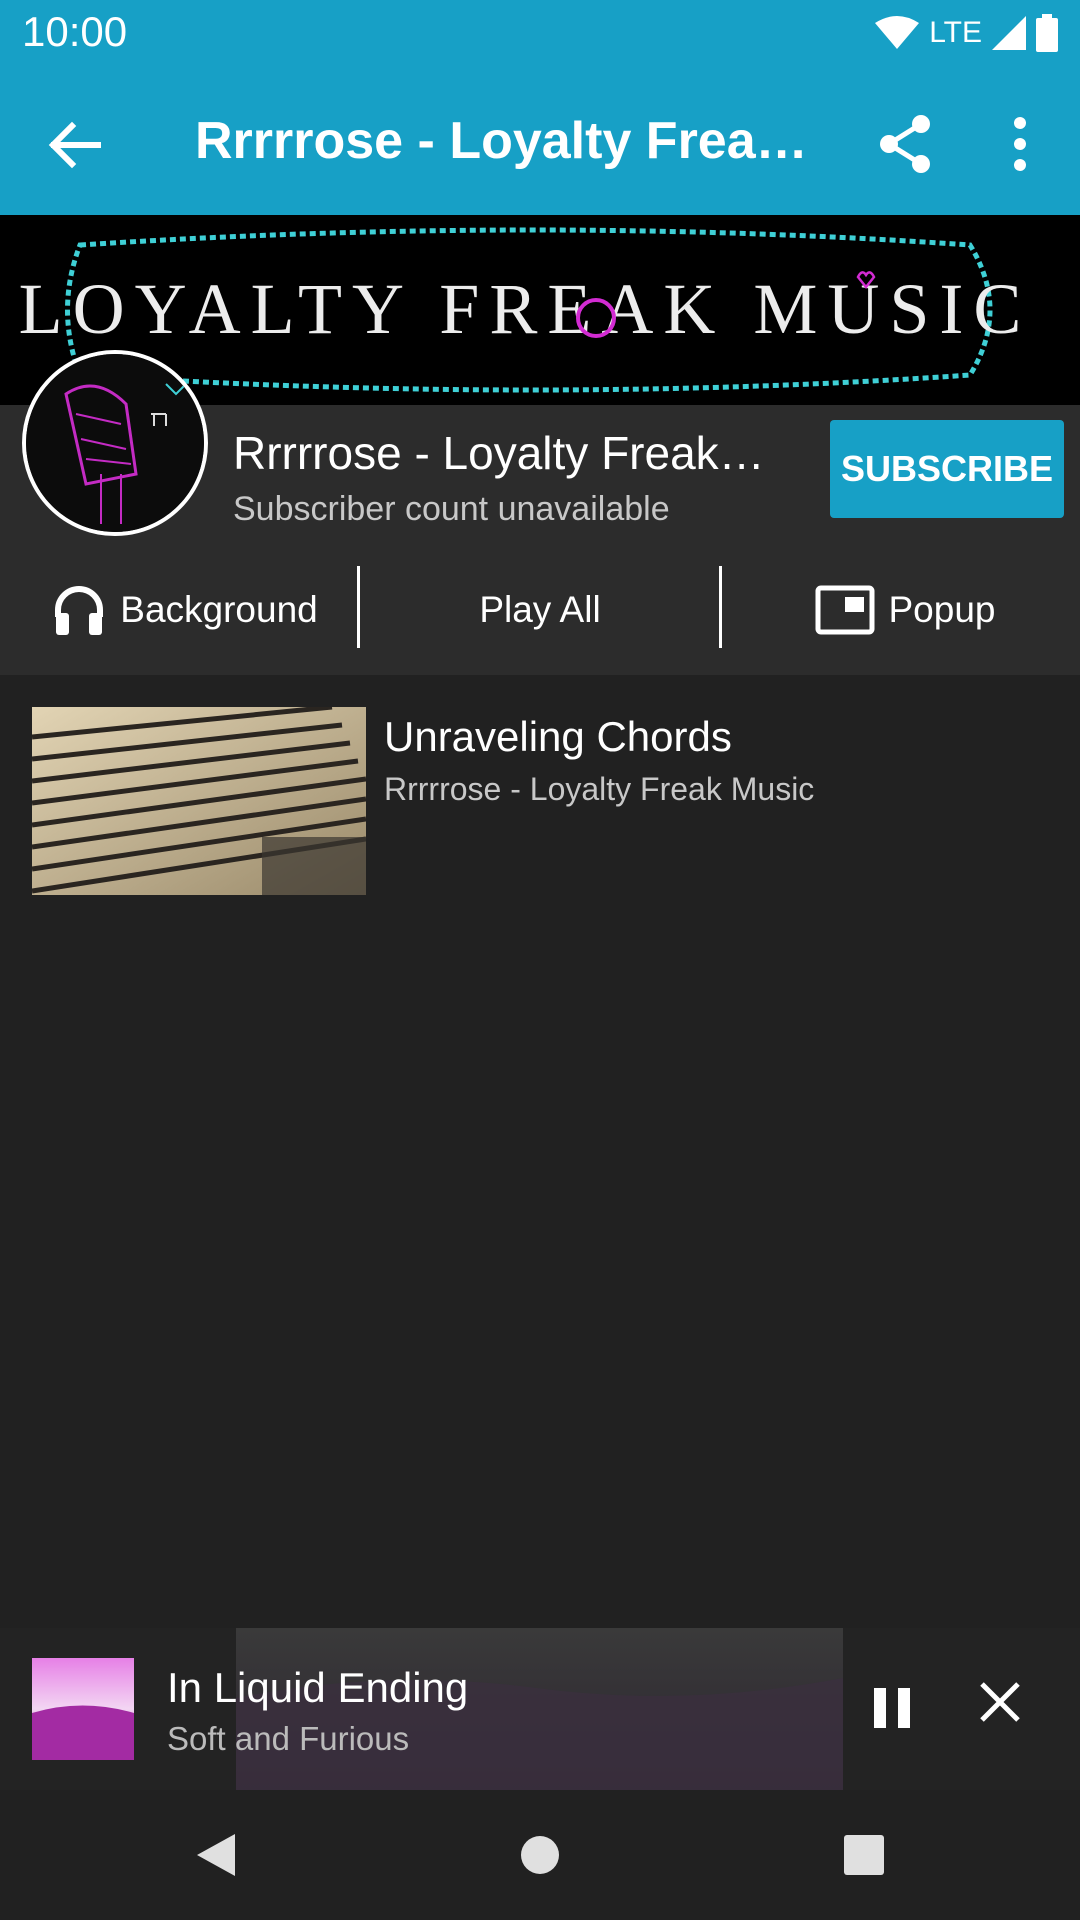 The width and height of the screenshot is (1080, 1920). I want to click on nav-home-icon, so click(540, 1855).